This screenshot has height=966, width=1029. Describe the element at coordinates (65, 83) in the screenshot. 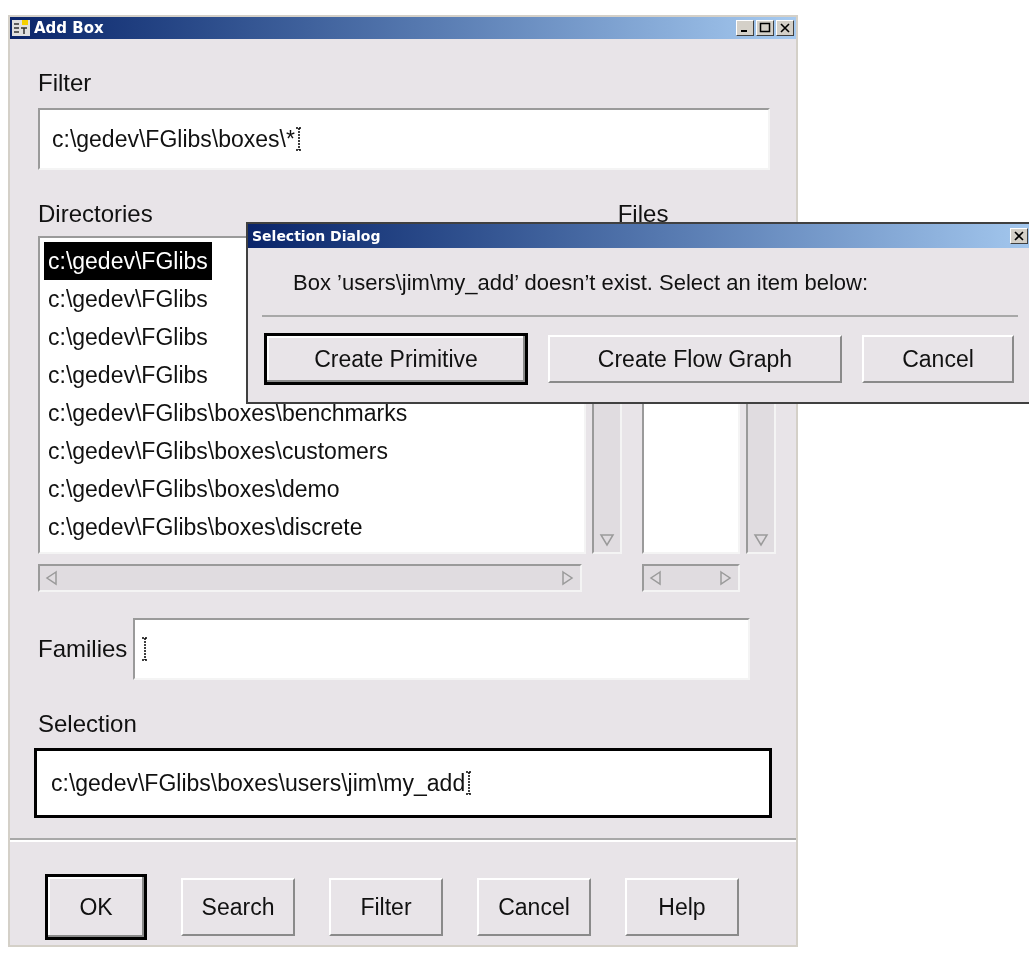

I see `field-label: Filter` at that location.